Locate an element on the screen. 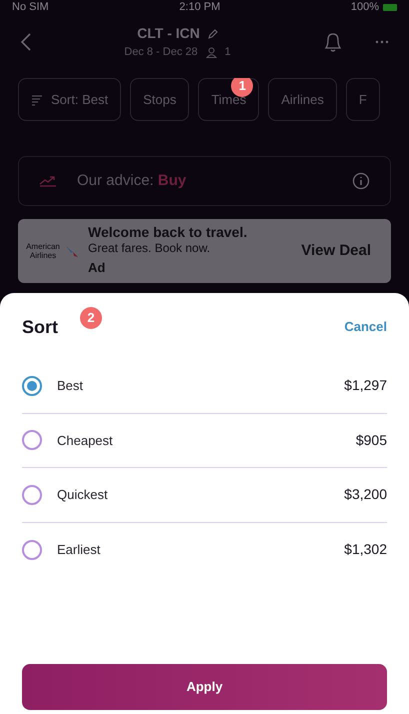 This screenshot has height=714, width=409. filter-chip: Sort: Best is located at coordinates (70, 99).